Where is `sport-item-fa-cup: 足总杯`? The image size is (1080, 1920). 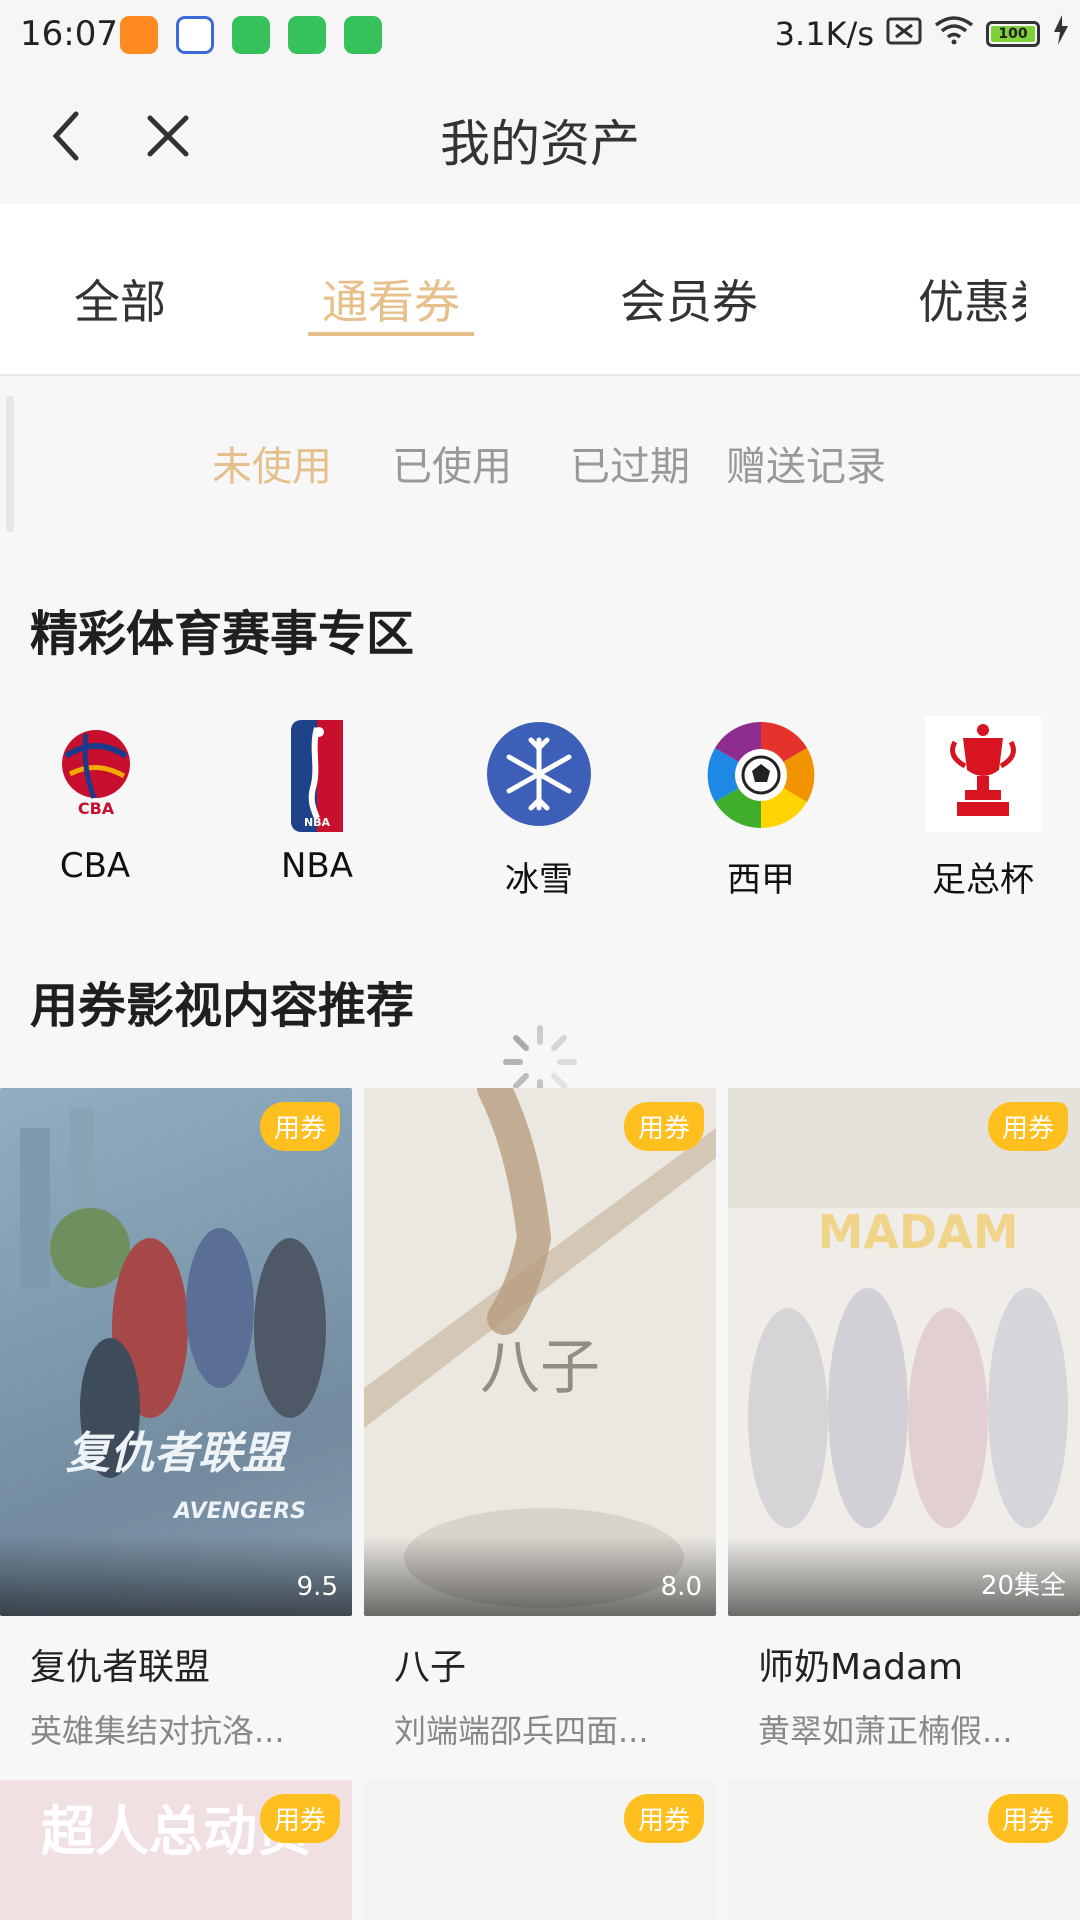 sport-item-fa-cup: 足总杯 is located at coordinates (983, 811).